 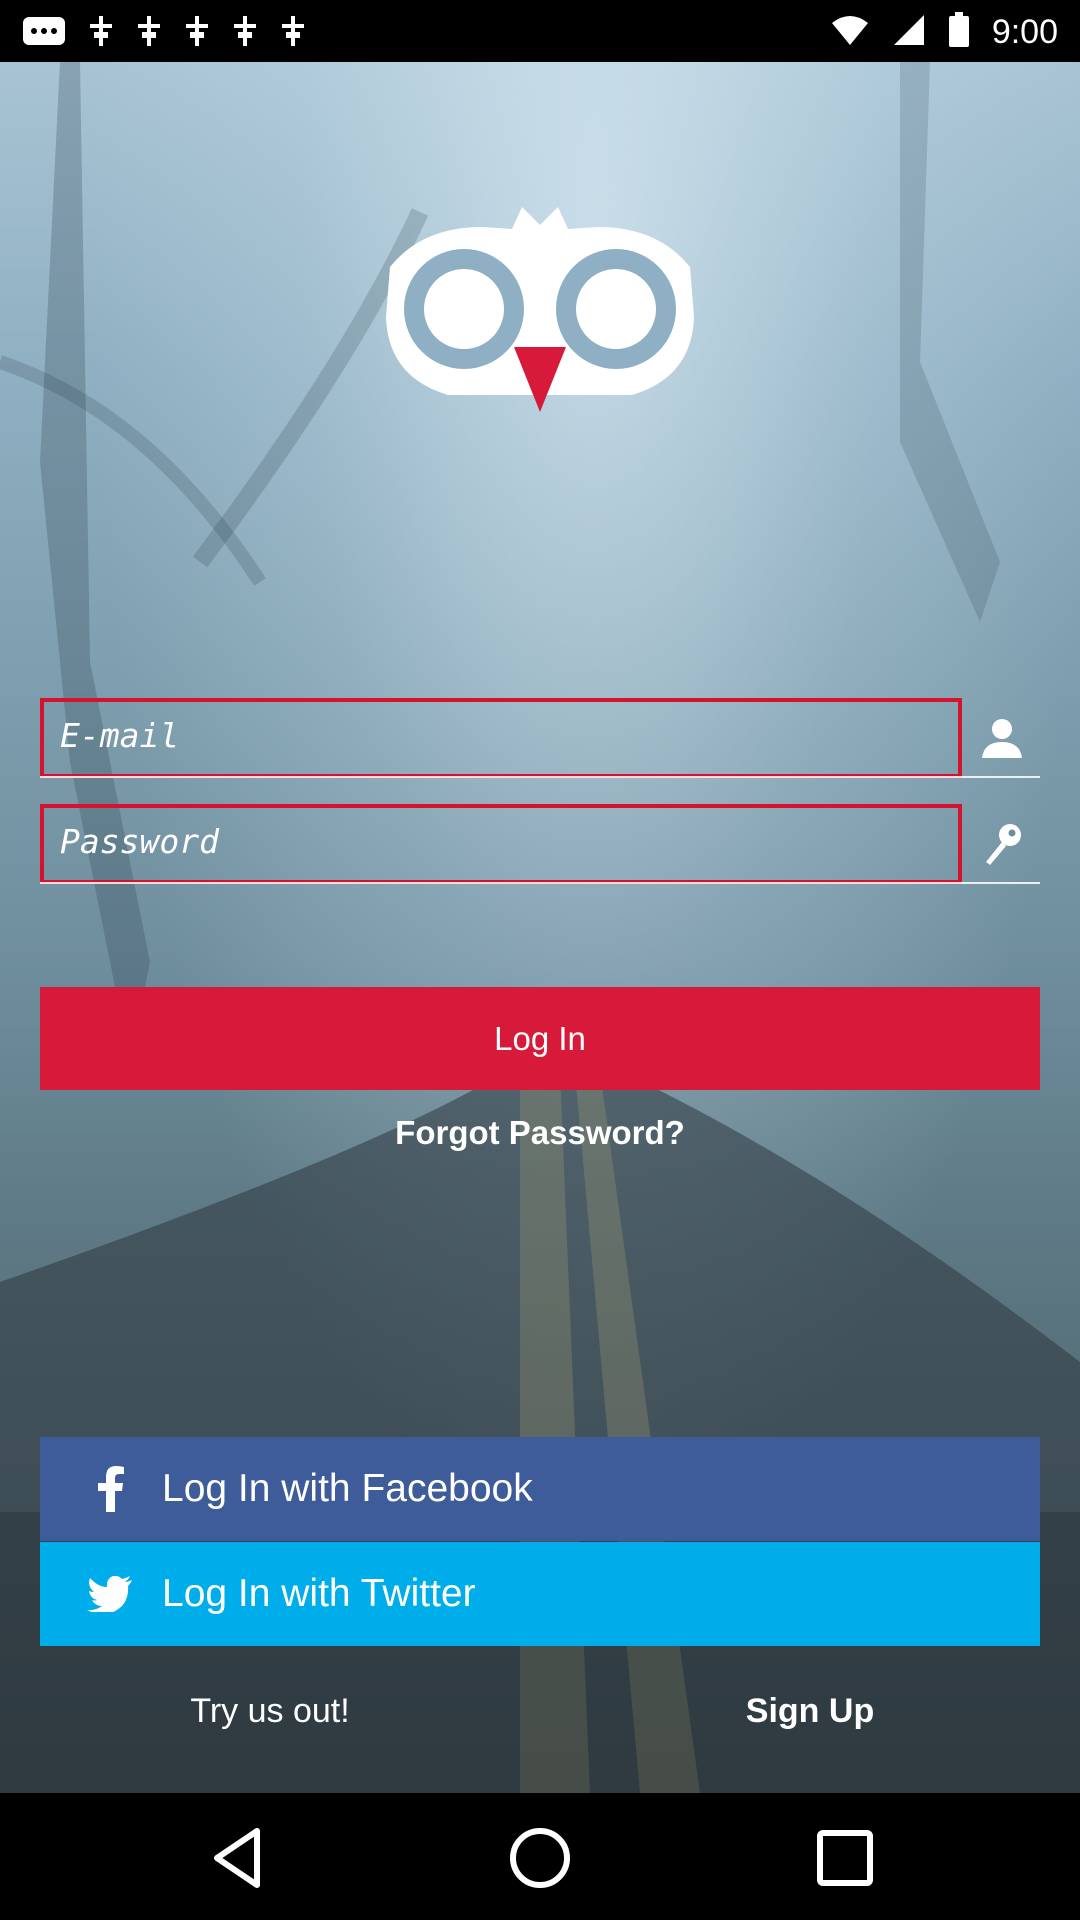 I want to click on home-icon, so click(x=540, y=1858).